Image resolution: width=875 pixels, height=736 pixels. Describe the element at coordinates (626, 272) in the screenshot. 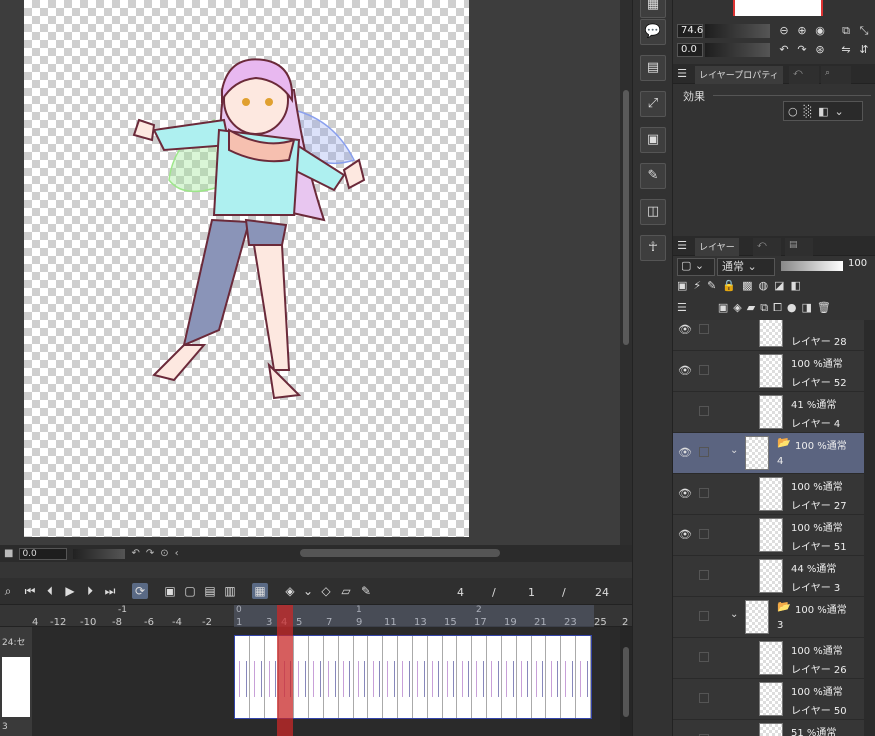

I see `canvas-vertical-scrollbar` at that location.